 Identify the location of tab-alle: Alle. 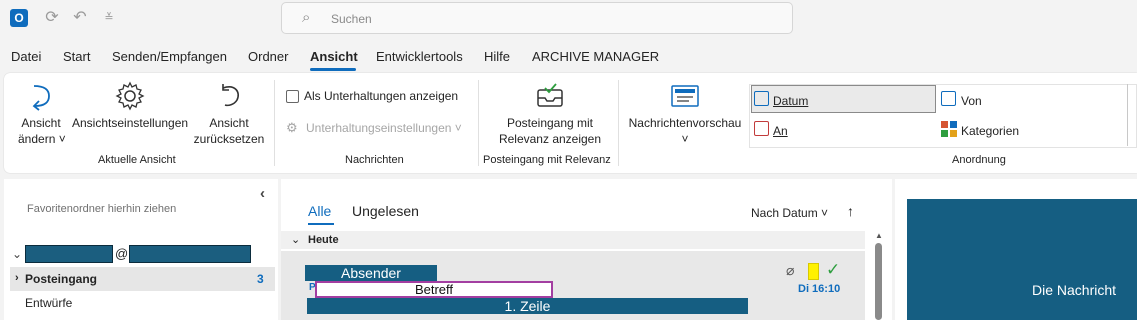
(319, 211).